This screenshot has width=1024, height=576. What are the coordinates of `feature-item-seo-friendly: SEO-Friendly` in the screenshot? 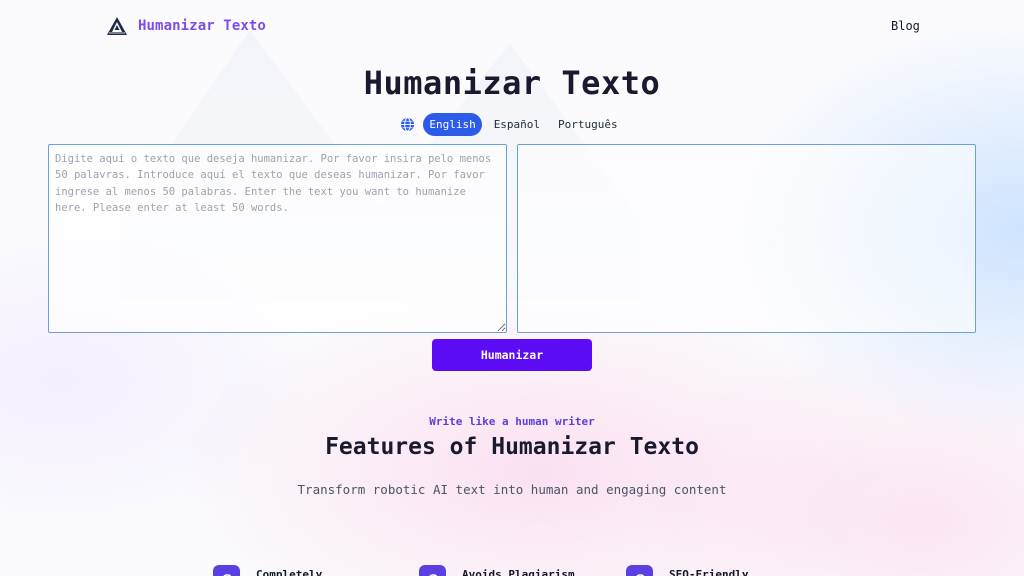 It's located at (687, 570).